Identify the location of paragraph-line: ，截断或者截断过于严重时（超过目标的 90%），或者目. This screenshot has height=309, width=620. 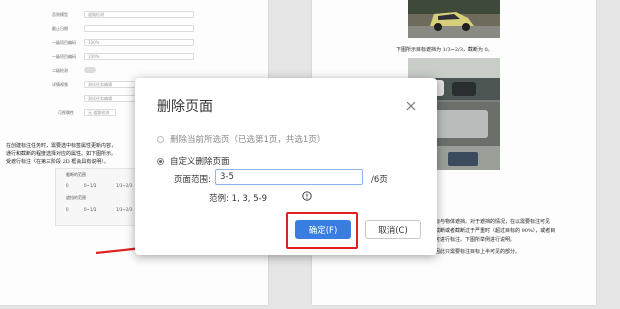
(493, 231).